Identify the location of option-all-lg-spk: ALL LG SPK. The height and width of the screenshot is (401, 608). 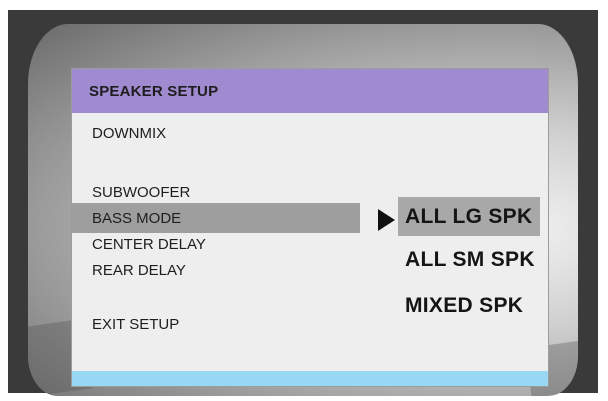
(468, 217).